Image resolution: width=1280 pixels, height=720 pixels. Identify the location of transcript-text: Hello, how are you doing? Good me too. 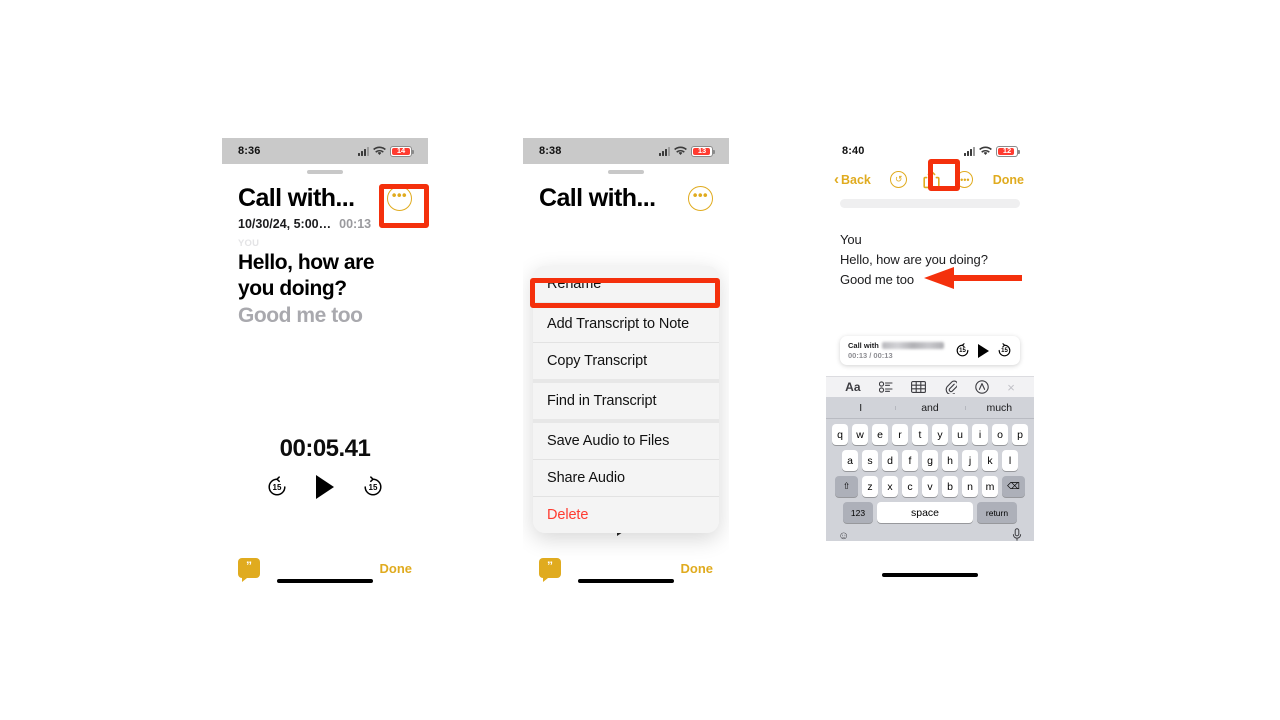
(325, 289).